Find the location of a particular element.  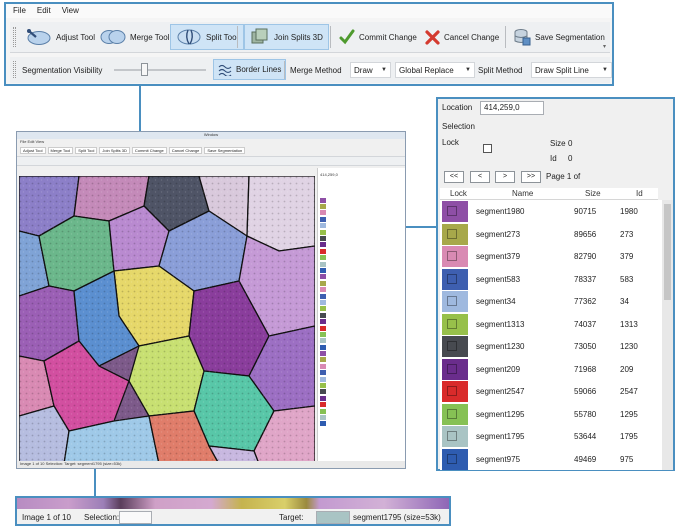

commit-change-label: Commit Change is located at coordinates (388, 37).